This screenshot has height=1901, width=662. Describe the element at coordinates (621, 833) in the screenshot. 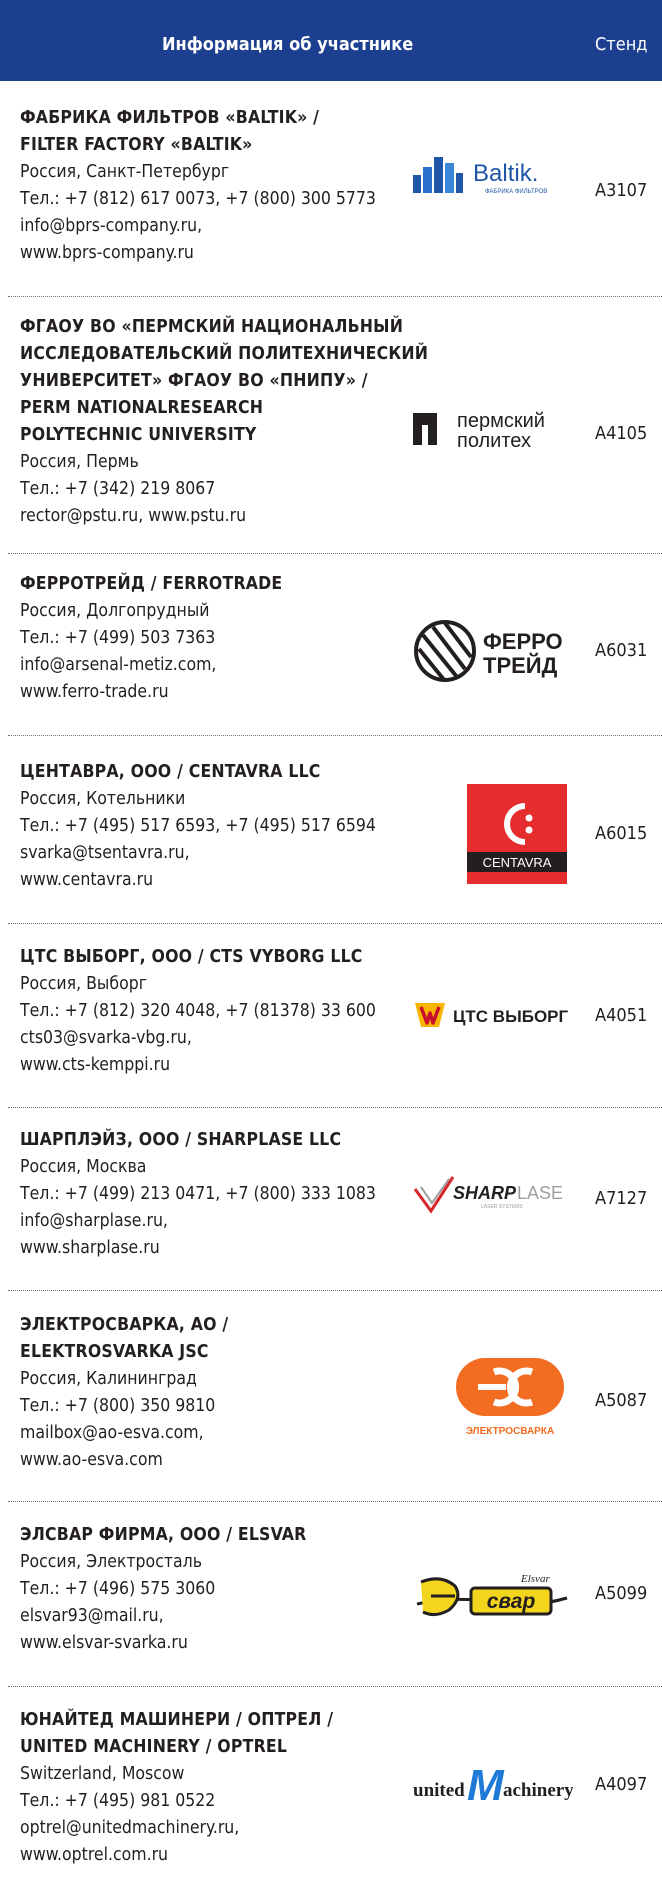

I see `stand-number: A6015` at that location.